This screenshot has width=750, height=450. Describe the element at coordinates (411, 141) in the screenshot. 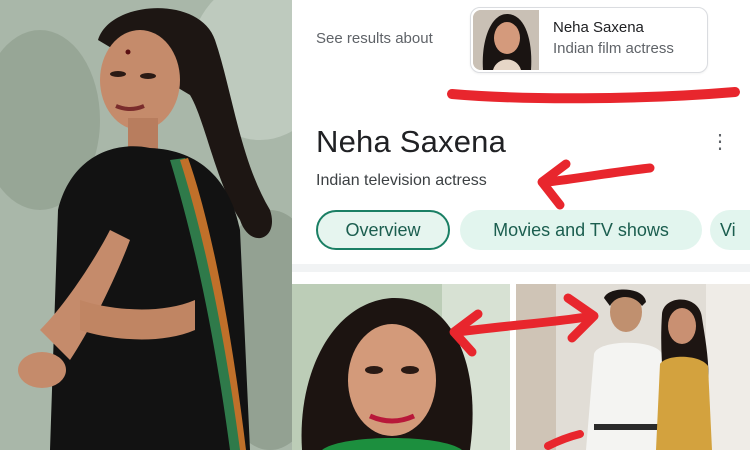

I see `entity-title: Neha Saxena` at that location.